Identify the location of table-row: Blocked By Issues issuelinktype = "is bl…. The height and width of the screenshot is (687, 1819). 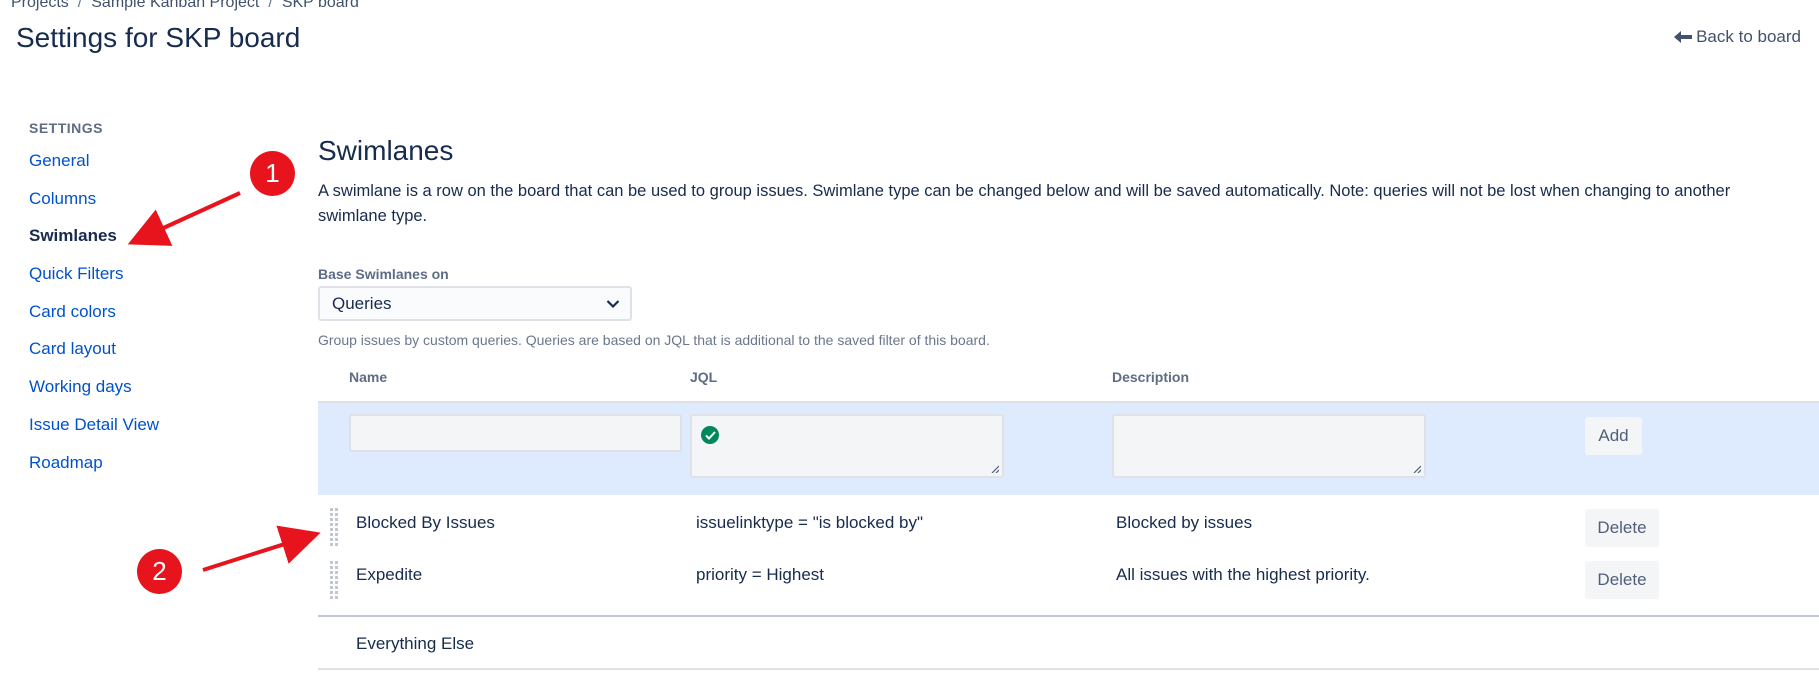
(1068, 531).